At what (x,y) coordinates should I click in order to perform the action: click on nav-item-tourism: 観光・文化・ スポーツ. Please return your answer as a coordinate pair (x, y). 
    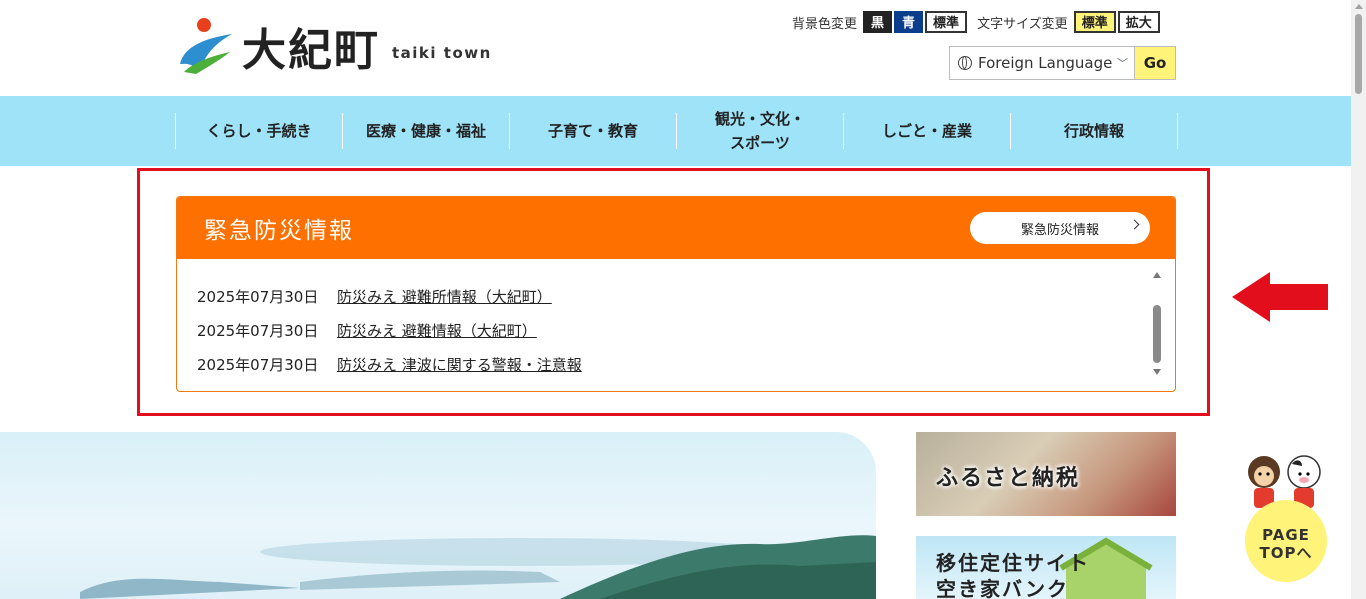
    Looking at the image, I should click on (759, 131).